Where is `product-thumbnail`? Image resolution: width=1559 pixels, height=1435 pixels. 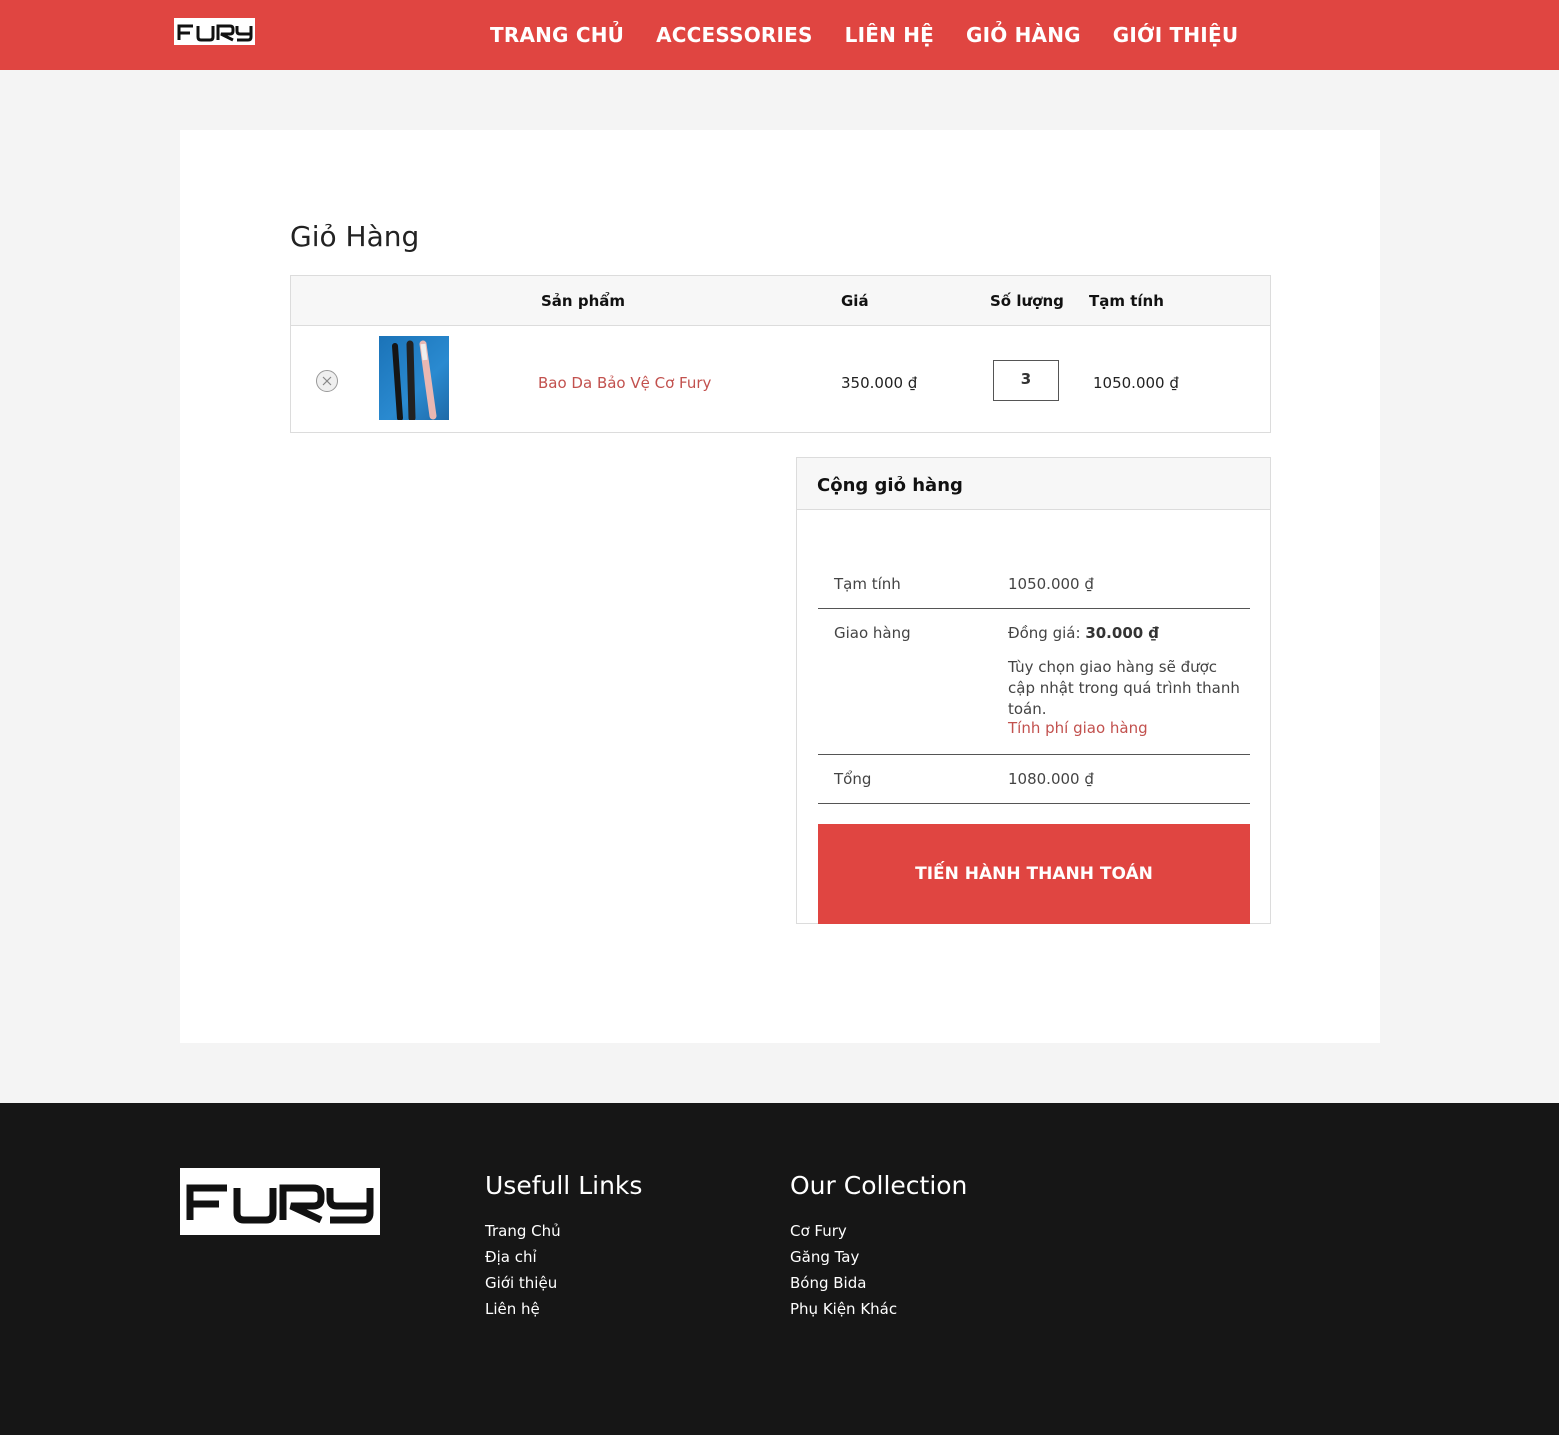 product-thumbnail is located at coordinates (414, 378).